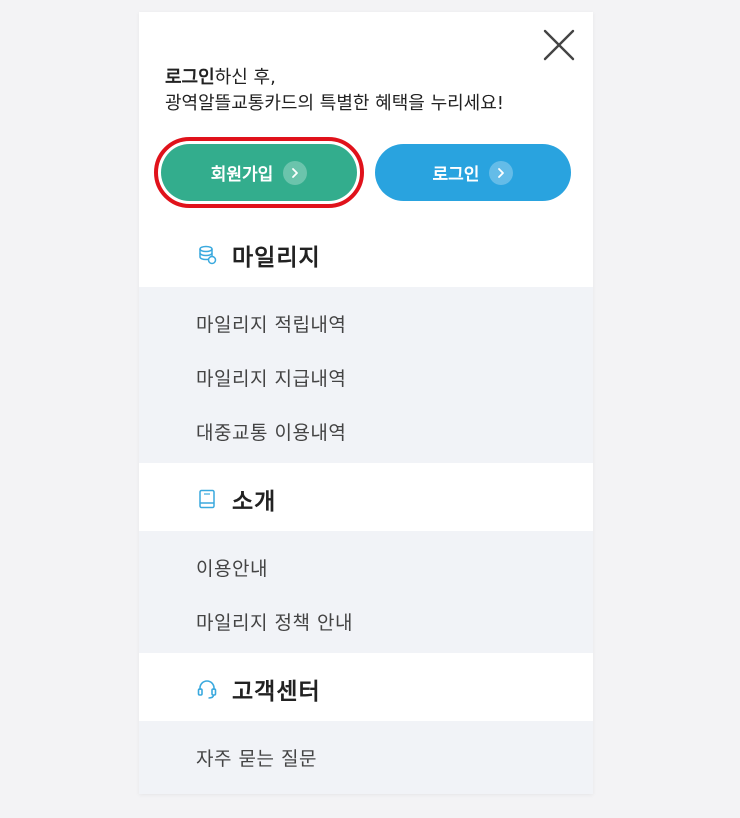 The height and width of the screenshot is (818, 740). I want to click on book-icon, so click(207, 499).